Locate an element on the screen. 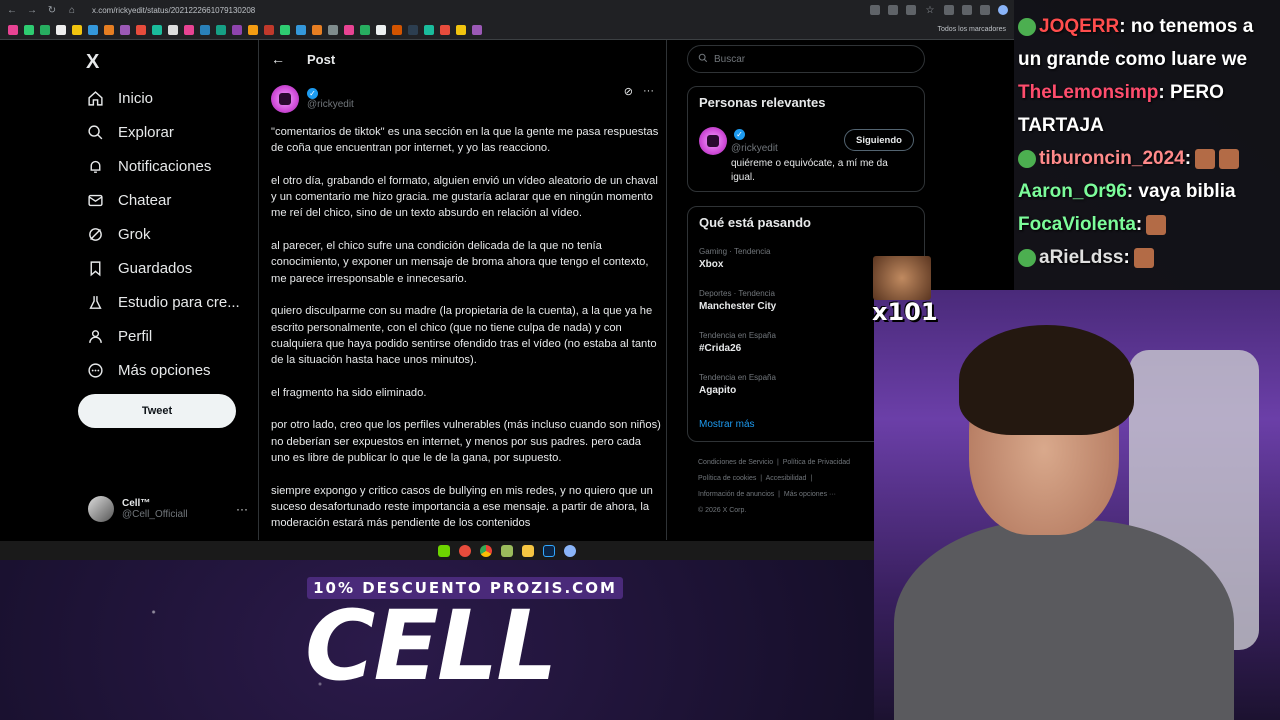  trend-item: Tendencia en España Agapito is located at coordinates (737, 384).